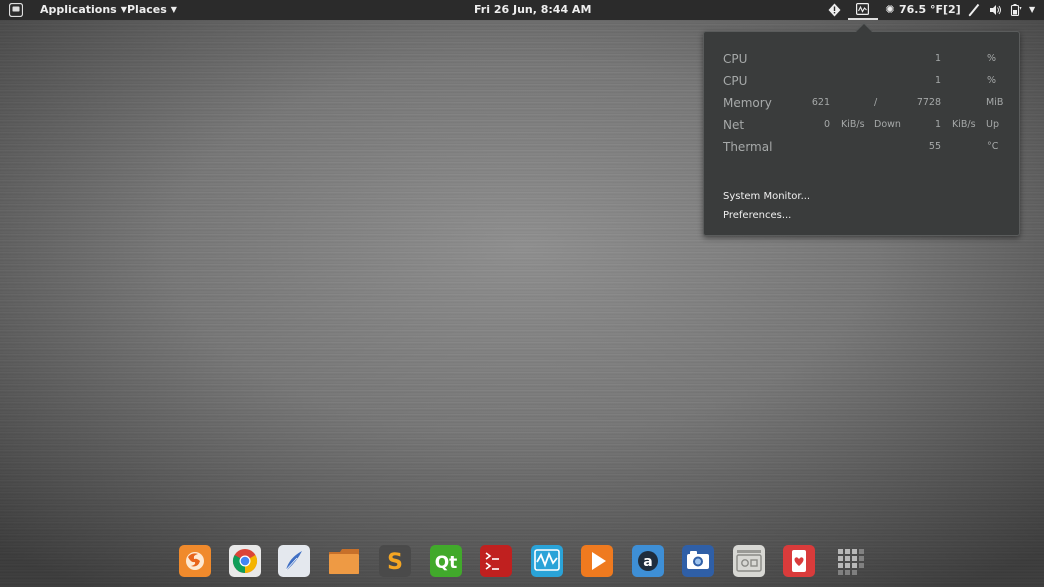  I want to click on net-up-label: Up, so click(992, 124).